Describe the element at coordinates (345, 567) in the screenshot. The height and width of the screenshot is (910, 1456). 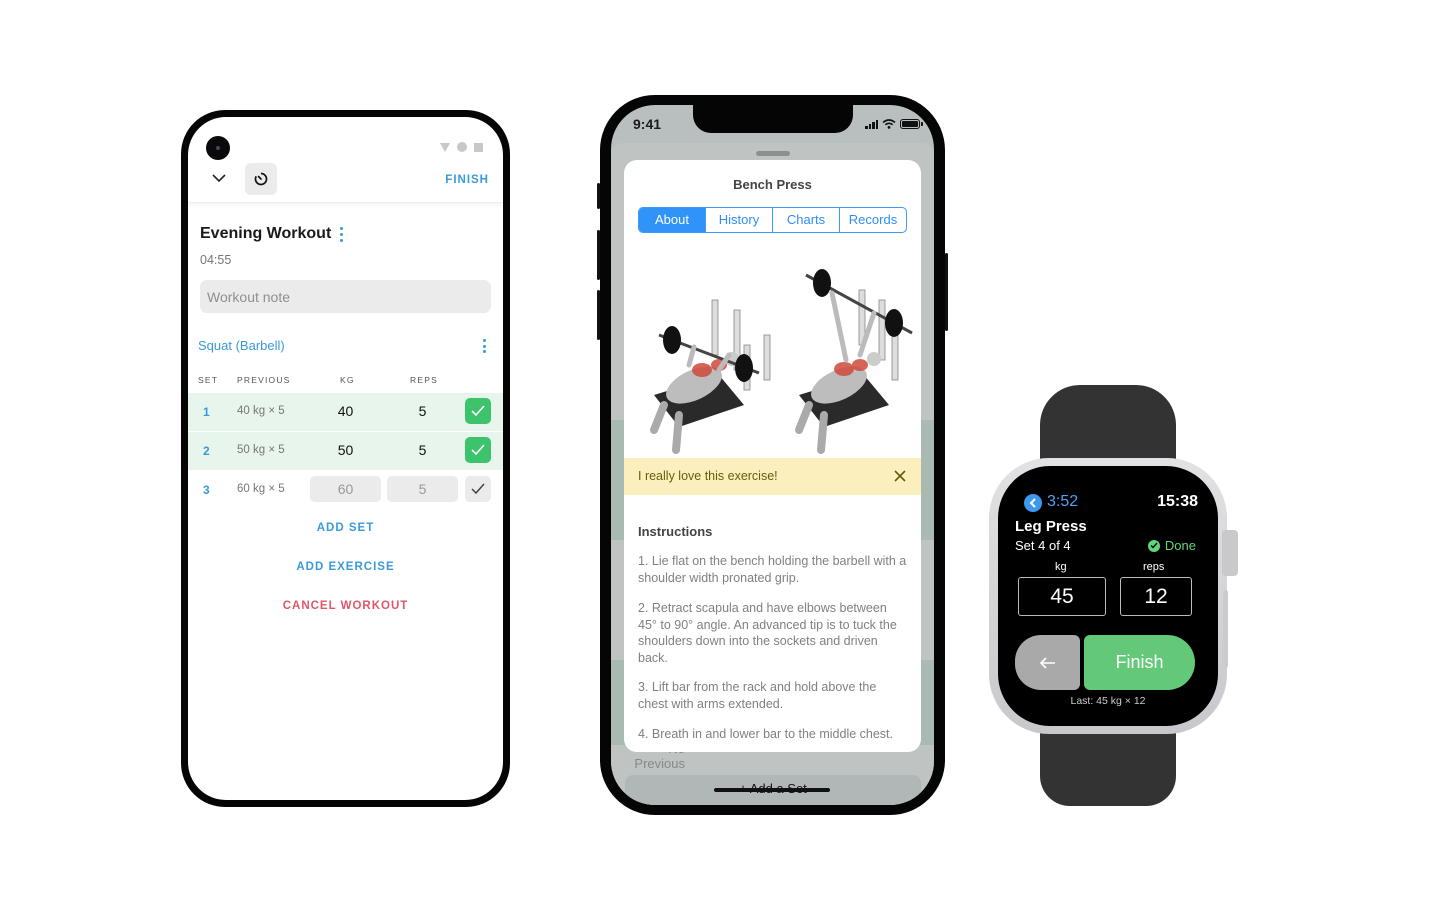
I see `add-exercise-button: ADD EXERCISE` at that location.